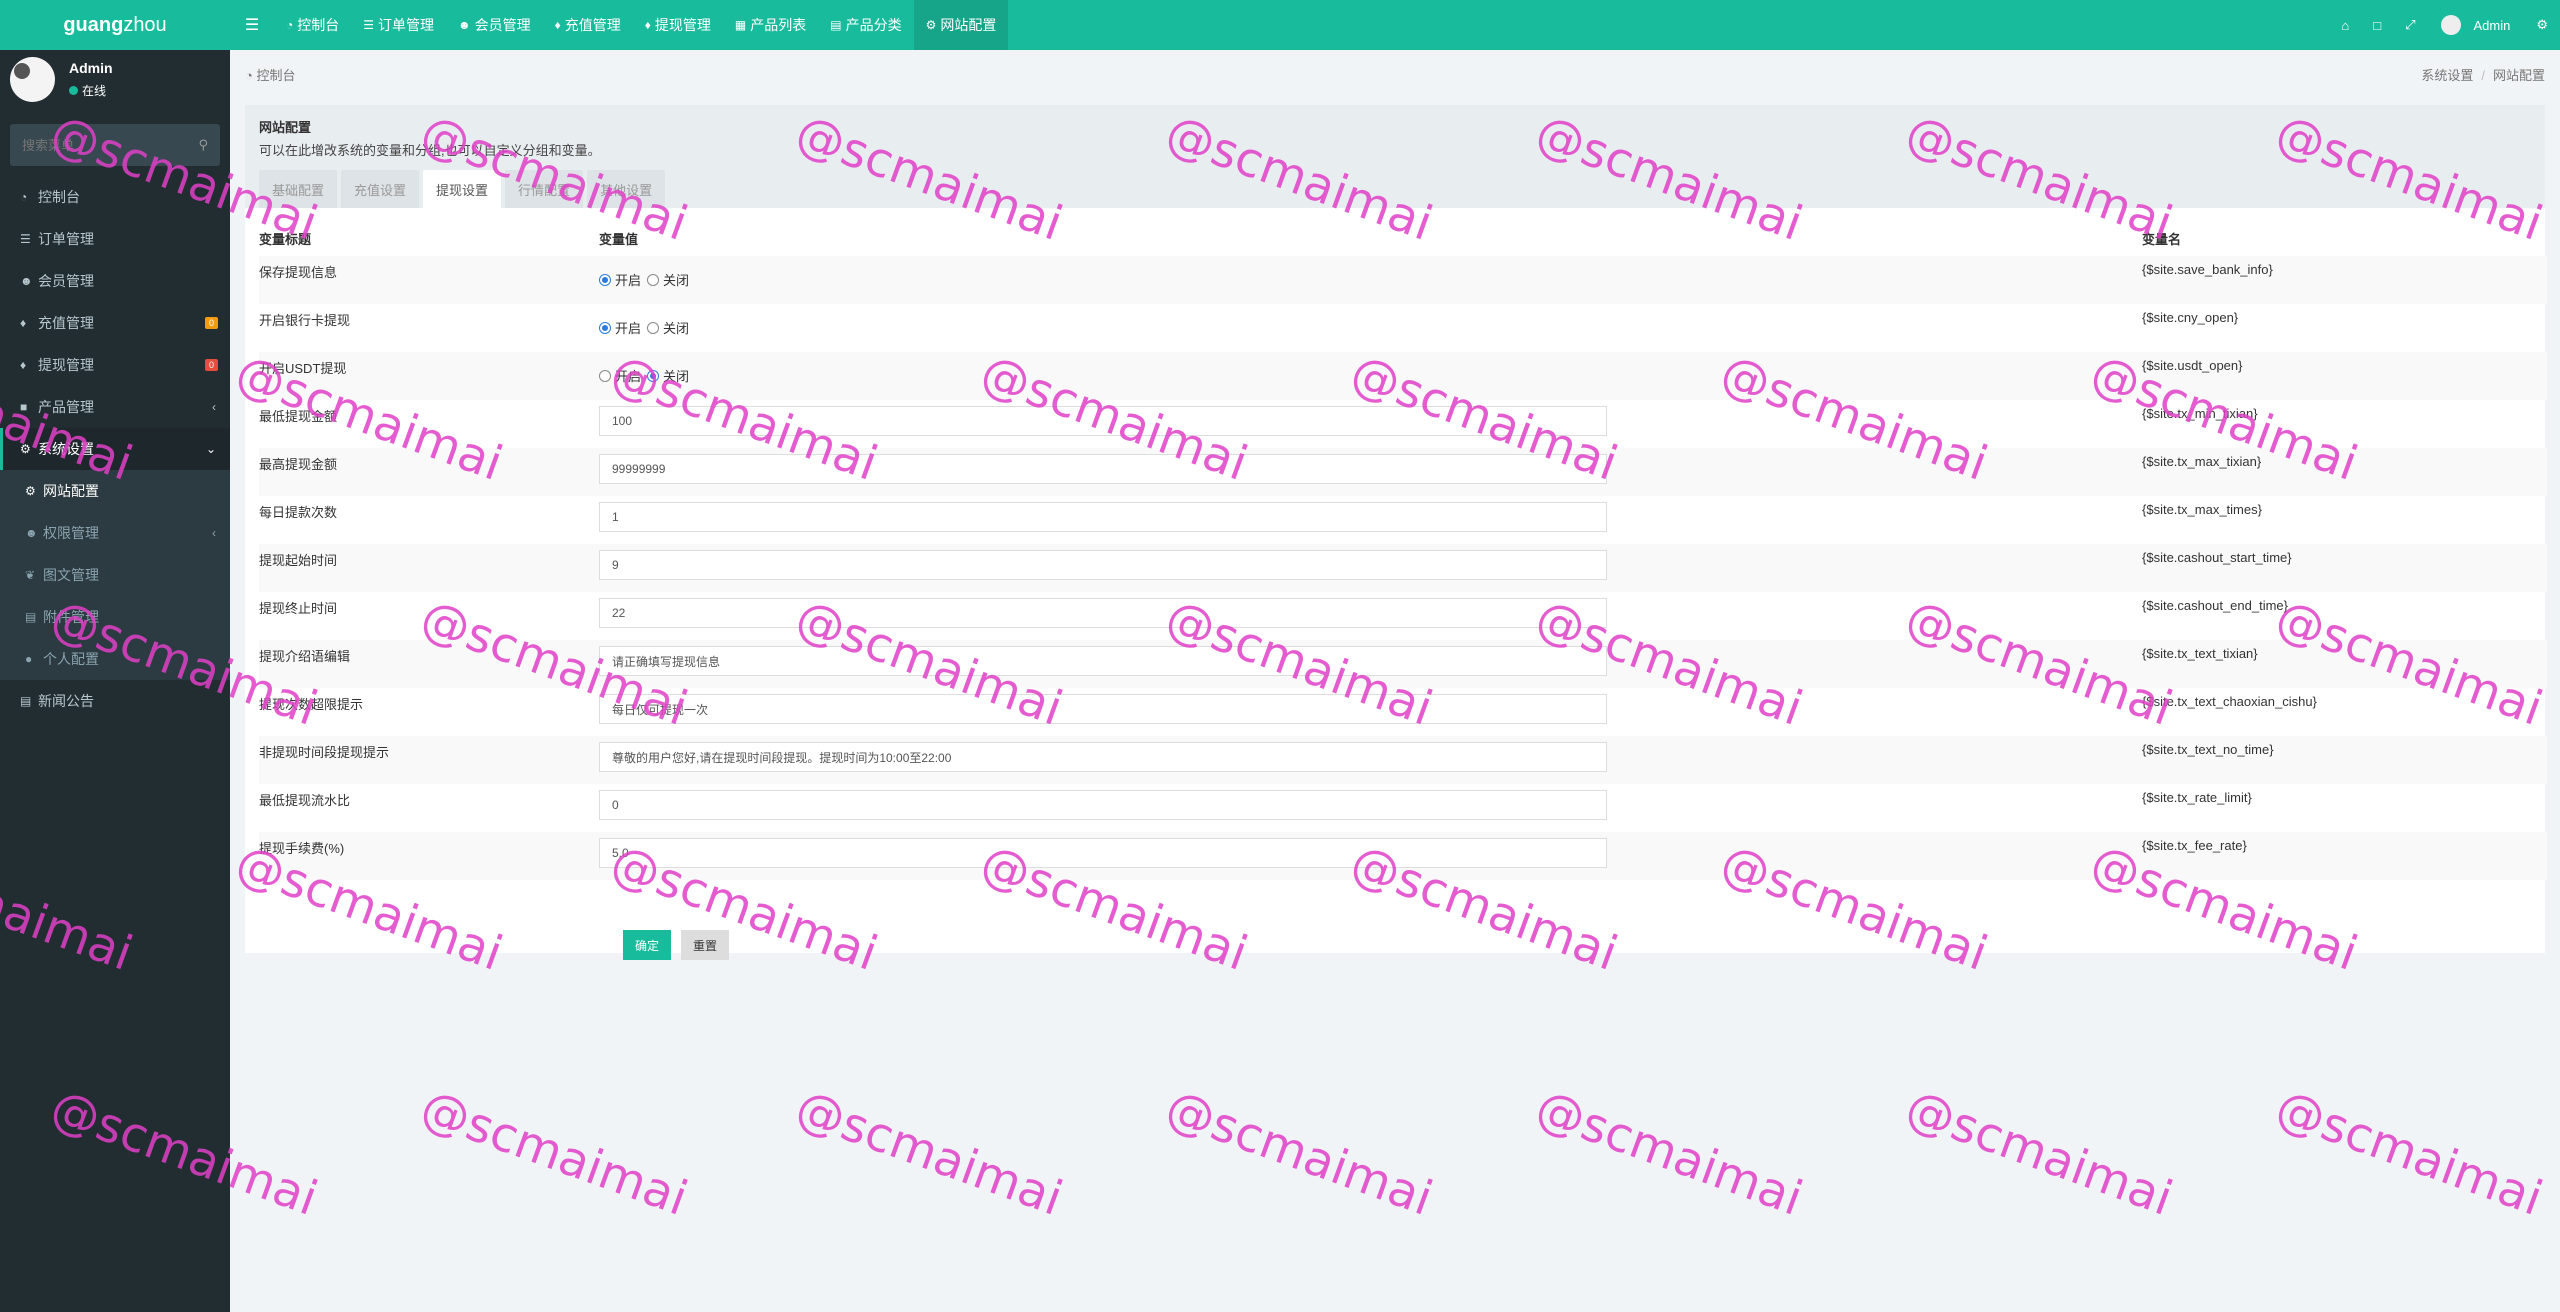 This screenshot has height=1312, width=2560. What do you see at coordinates (276, 75) in the screenshot?
I see `breadcrumb-home: 控制台` at bounding box center [276, 75].